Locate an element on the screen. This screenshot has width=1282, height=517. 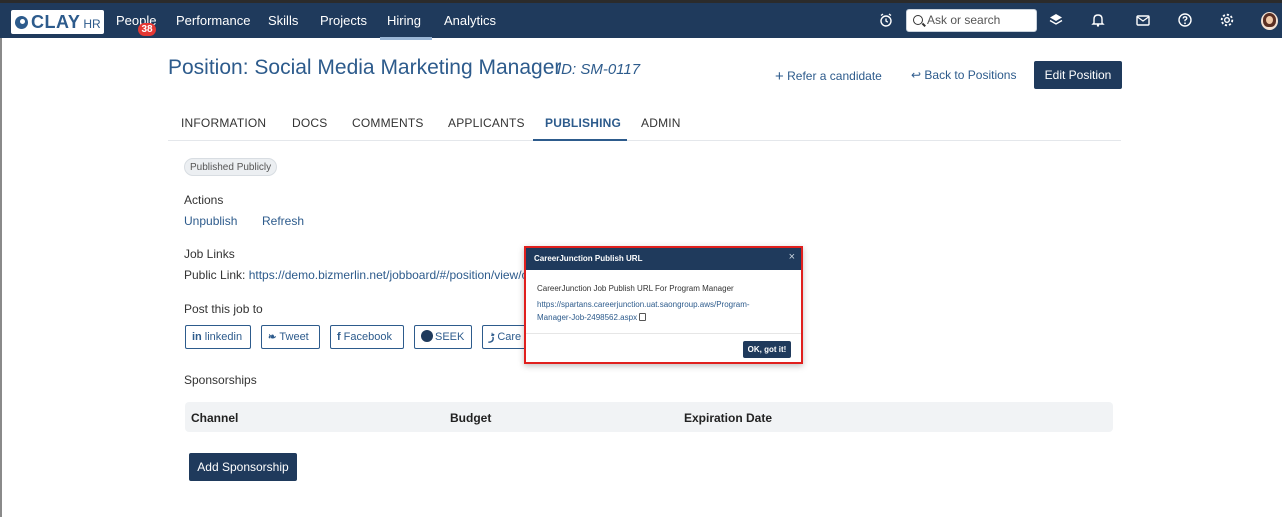
unpublish-link: Unpublish is located at coordinates (210, 221).